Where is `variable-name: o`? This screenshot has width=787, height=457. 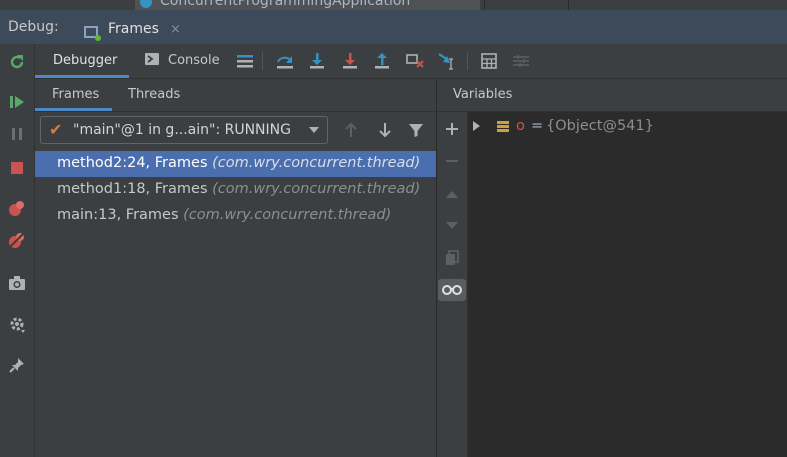 variable-name: o is located at coordinates (520, 126).